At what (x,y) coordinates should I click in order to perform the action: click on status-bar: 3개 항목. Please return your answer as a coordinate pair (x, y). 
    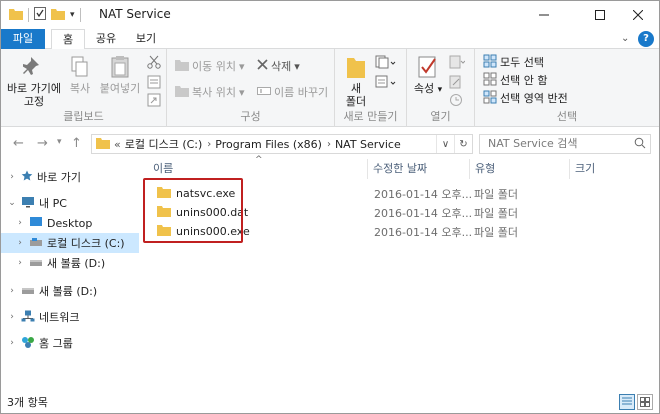
    Looking at the image, I should click on (330, 402).